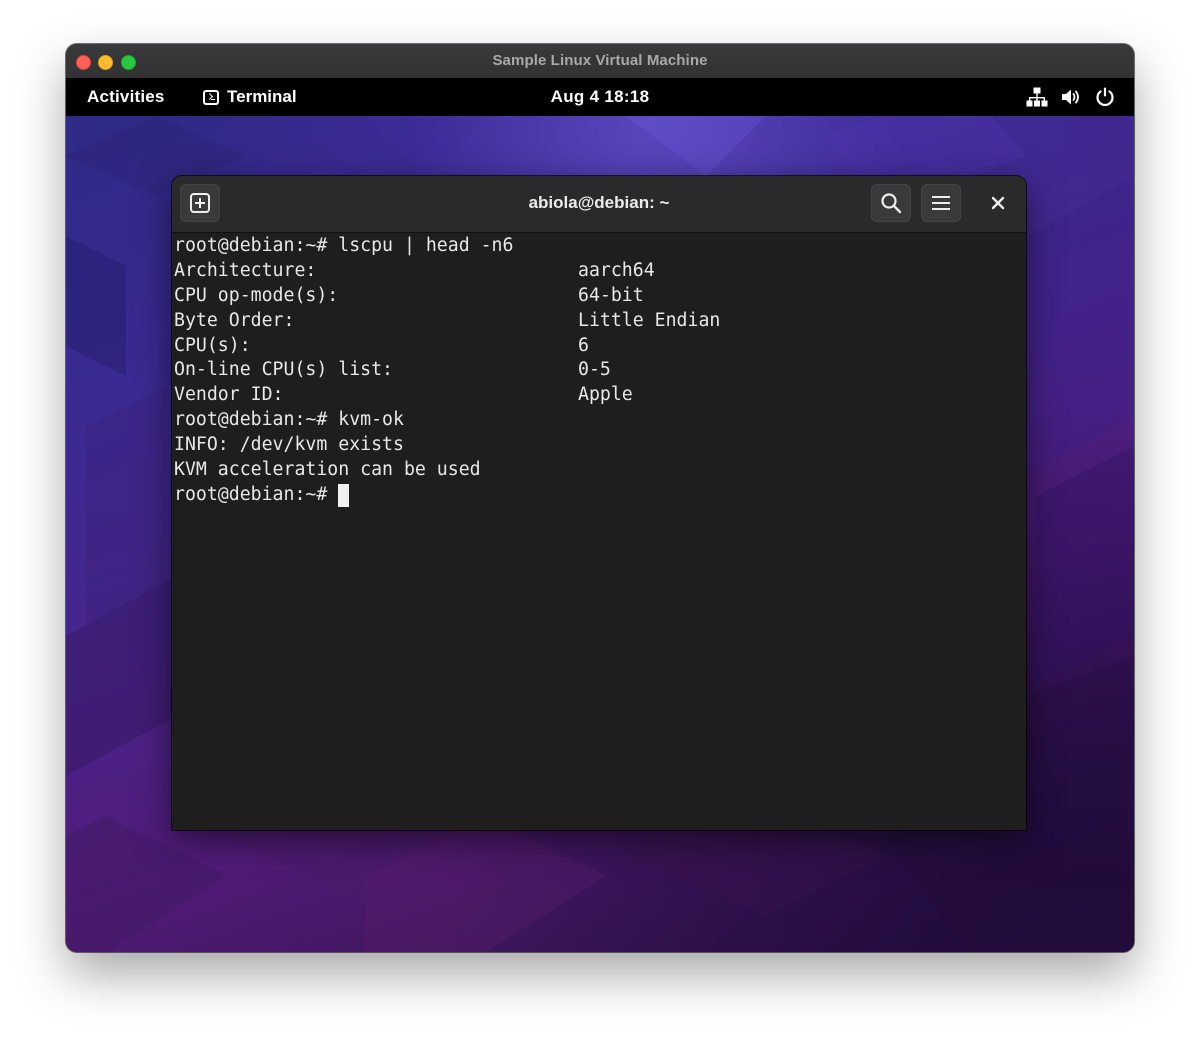 This screenshot has width=1200, height=1040. What do you see at coordinates (616, 270) in the screenshot?
I see `output-value: aarch64` at bounding box center [616, 270].